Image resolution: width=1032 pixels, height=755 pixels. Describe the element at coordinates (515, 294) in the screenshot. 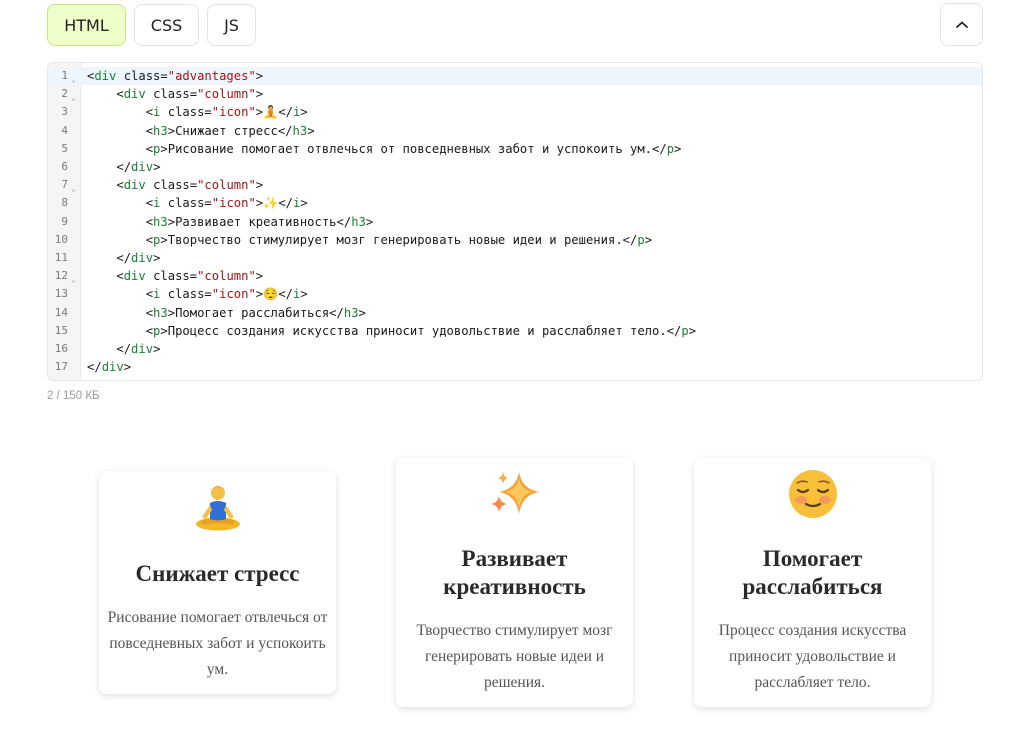

I see `code-line: 13 <i class="icon">😌</i>` at that location.